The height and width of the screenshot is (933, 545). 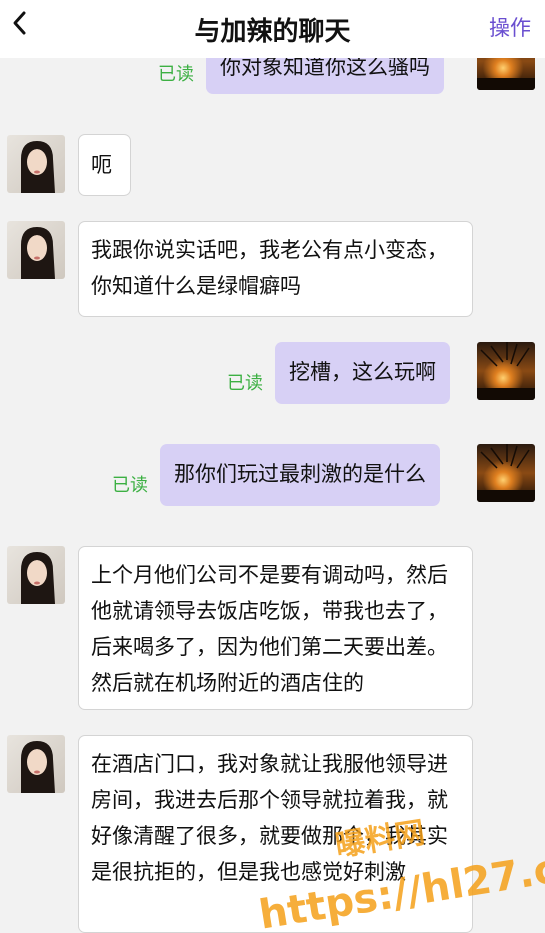 I want to click on nav-header: 与加辣的聊天 操作, so click(x=272, y=29).